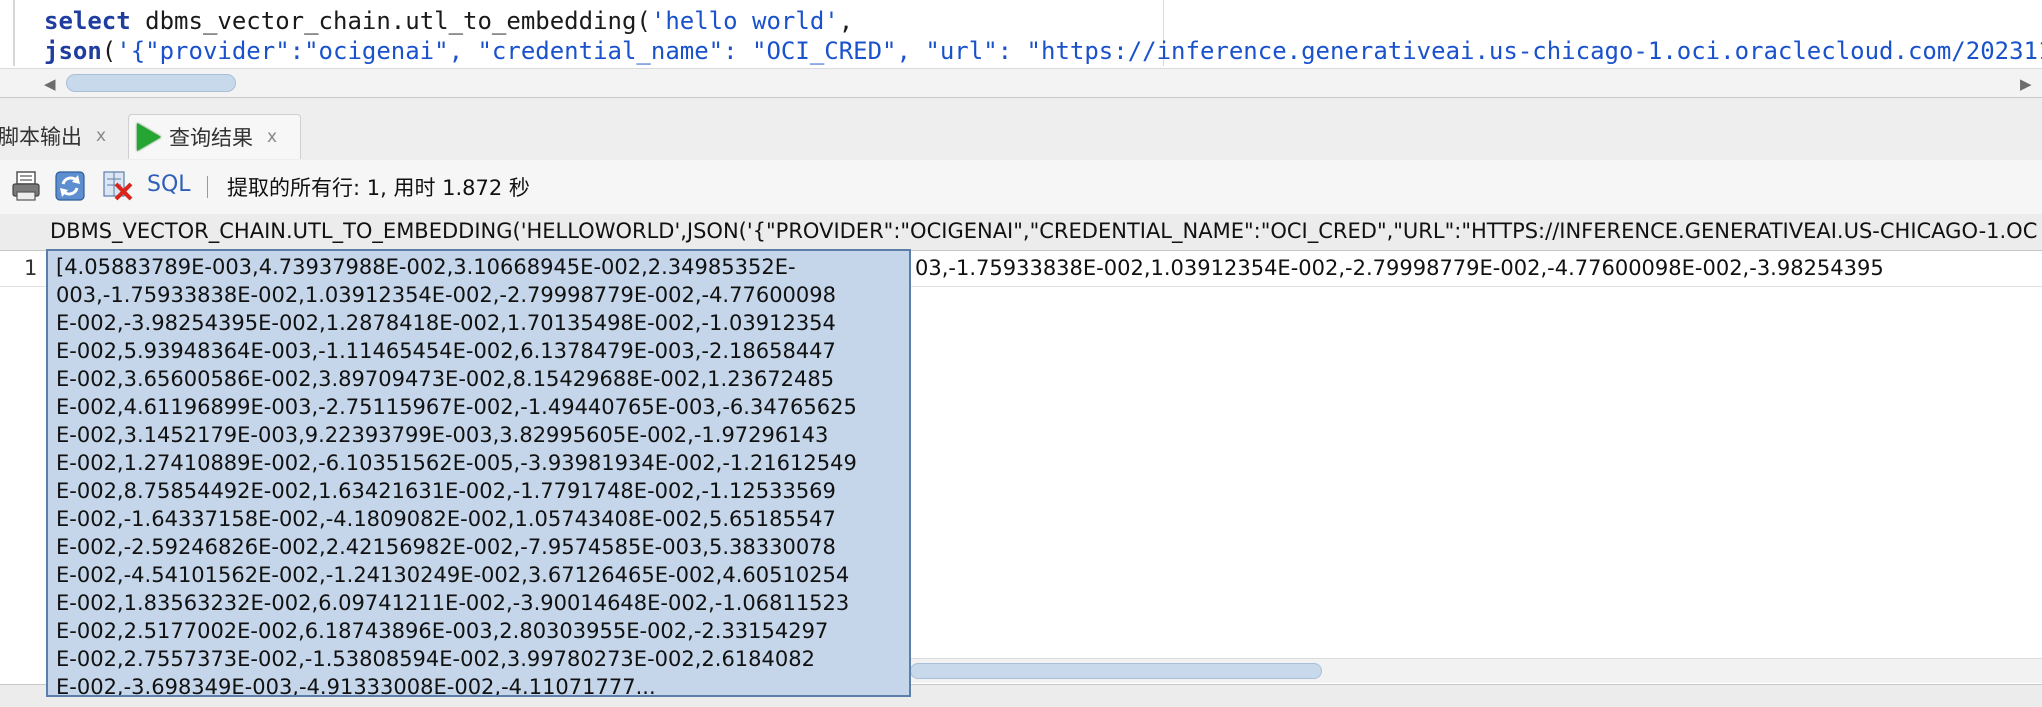 The image size is (2042, 707). What do you see at coordinates (744, 21) in the screenshot?
I see `string-literal: 'hello world'` at bounding box center [744, 21].